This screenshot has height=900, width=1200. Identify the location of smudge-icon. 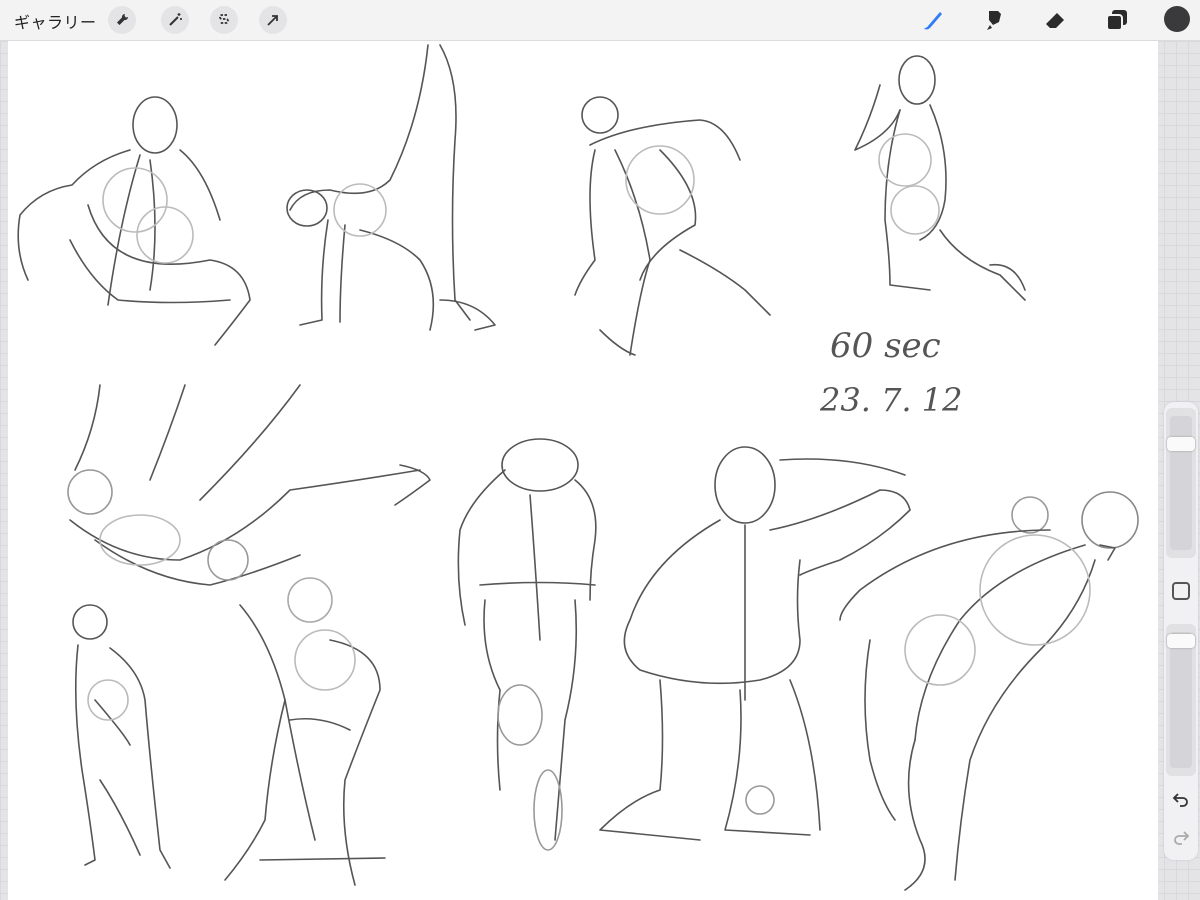
(994, 20).